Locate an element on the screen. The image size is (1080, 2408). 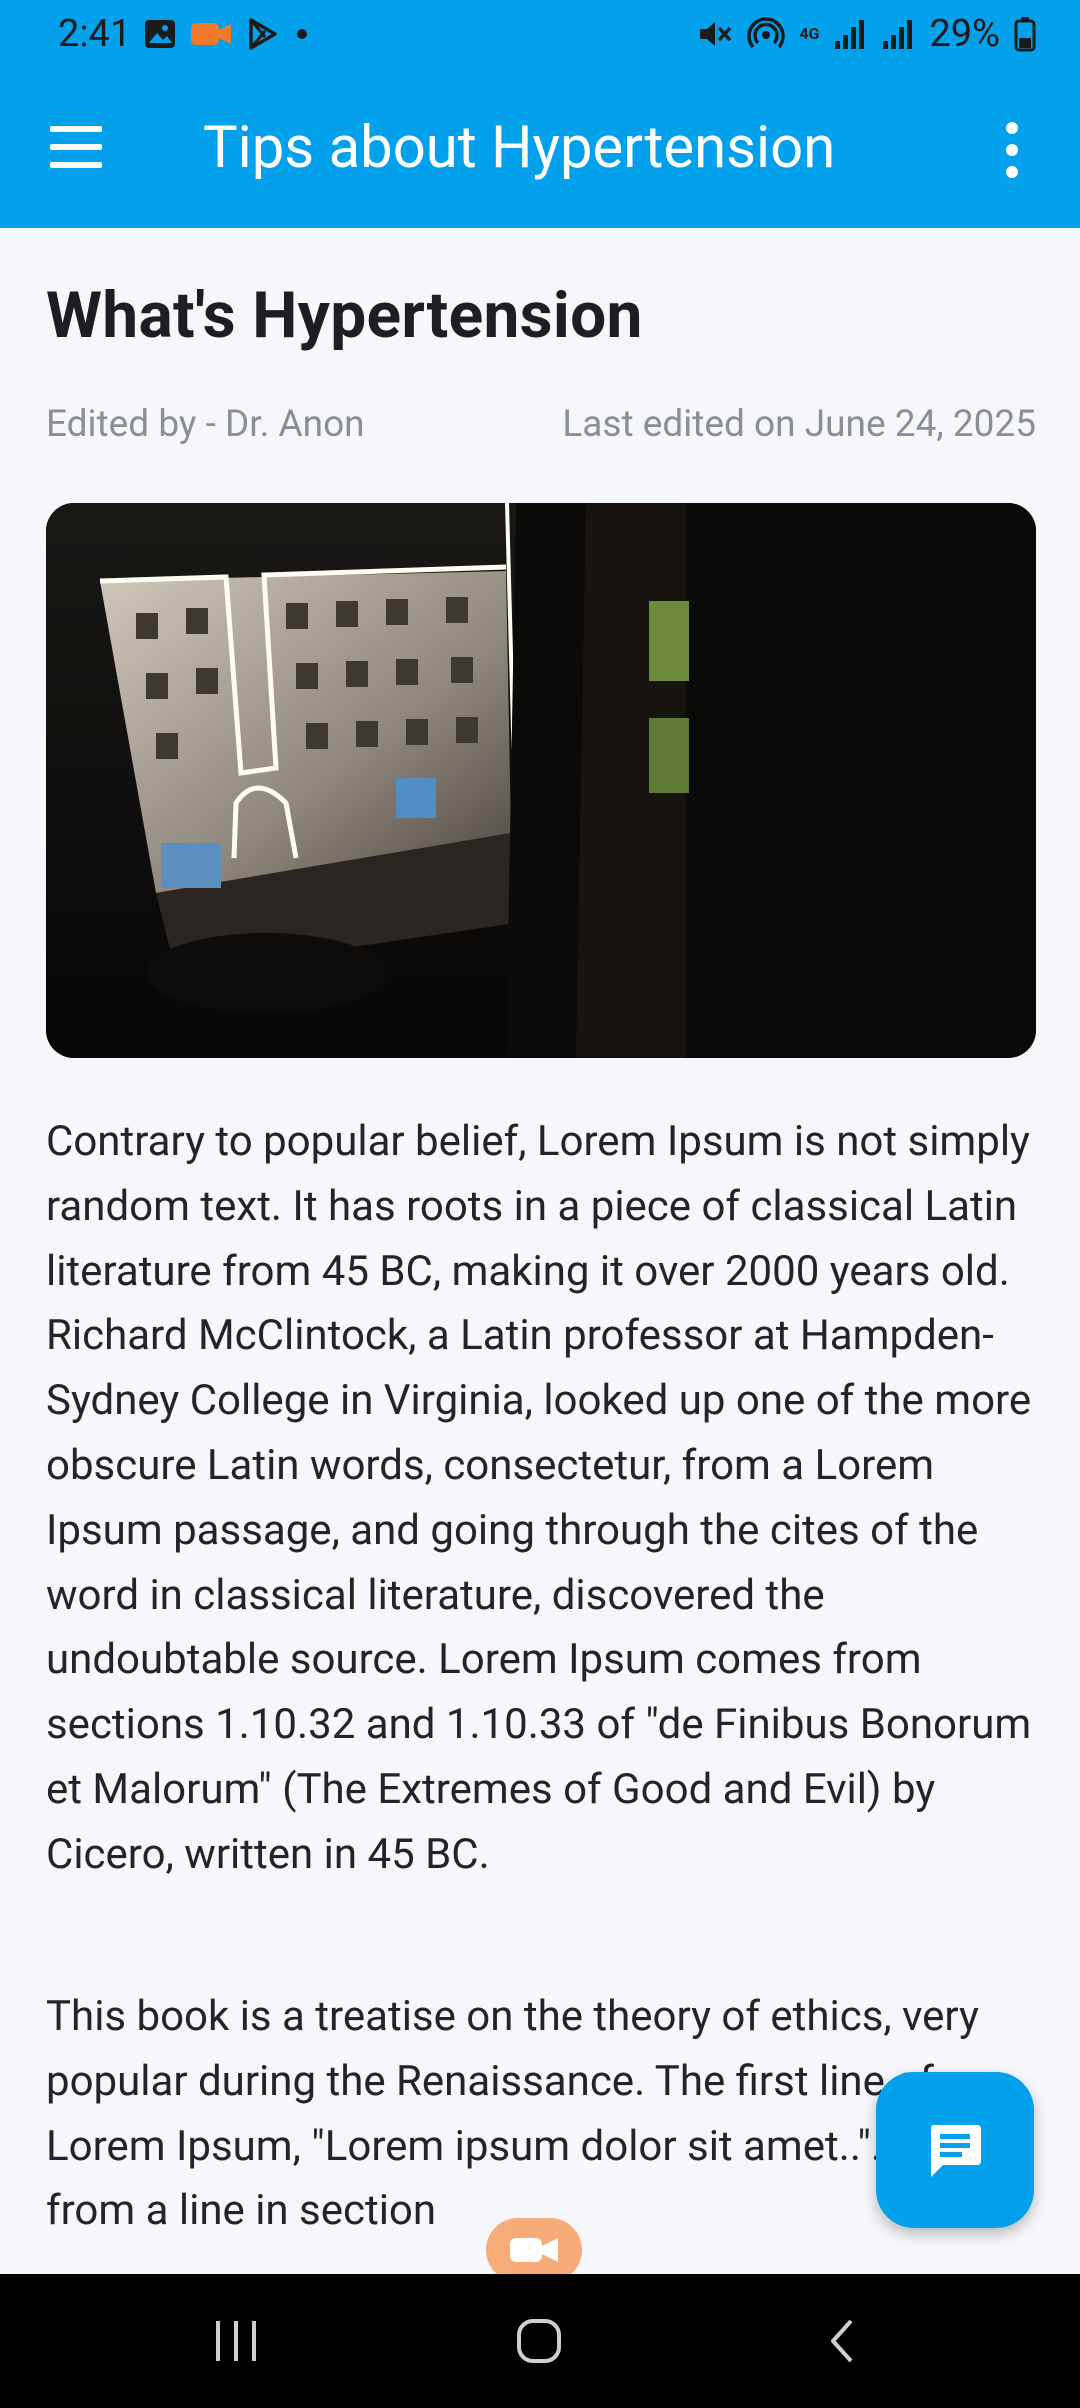
gallery-icon is located at coordinates (160, 34).